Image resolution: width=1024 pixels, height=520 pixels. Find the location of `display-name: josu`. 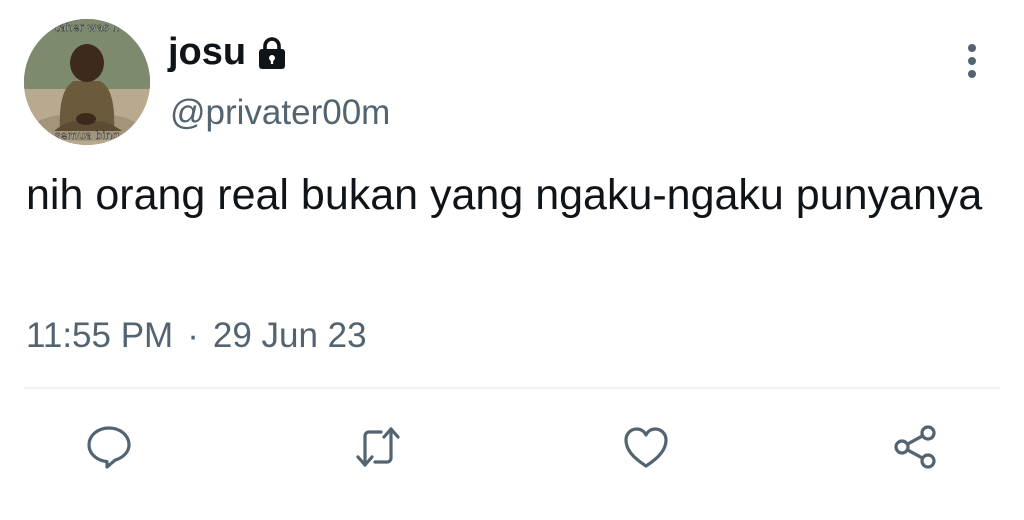

display-name: josu is located at coordinates (207, 52).